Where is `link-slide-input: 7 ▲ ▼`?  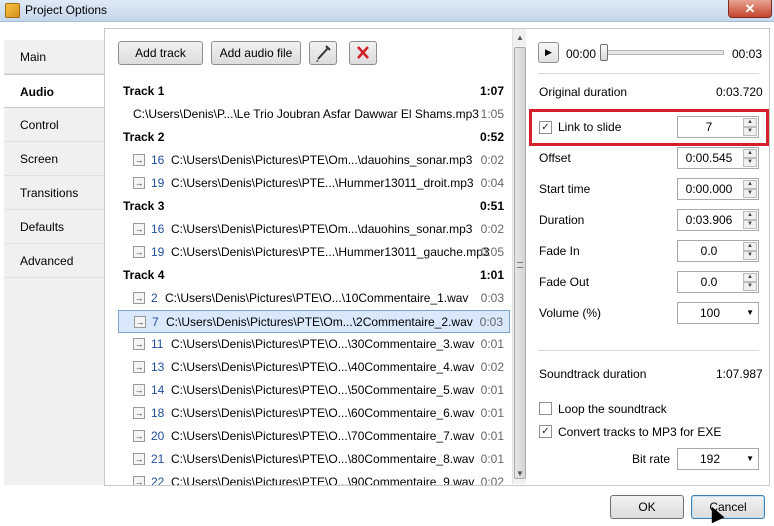
link-slide-input: 7 ▲ ▼ is located at coordinates (718, 127).